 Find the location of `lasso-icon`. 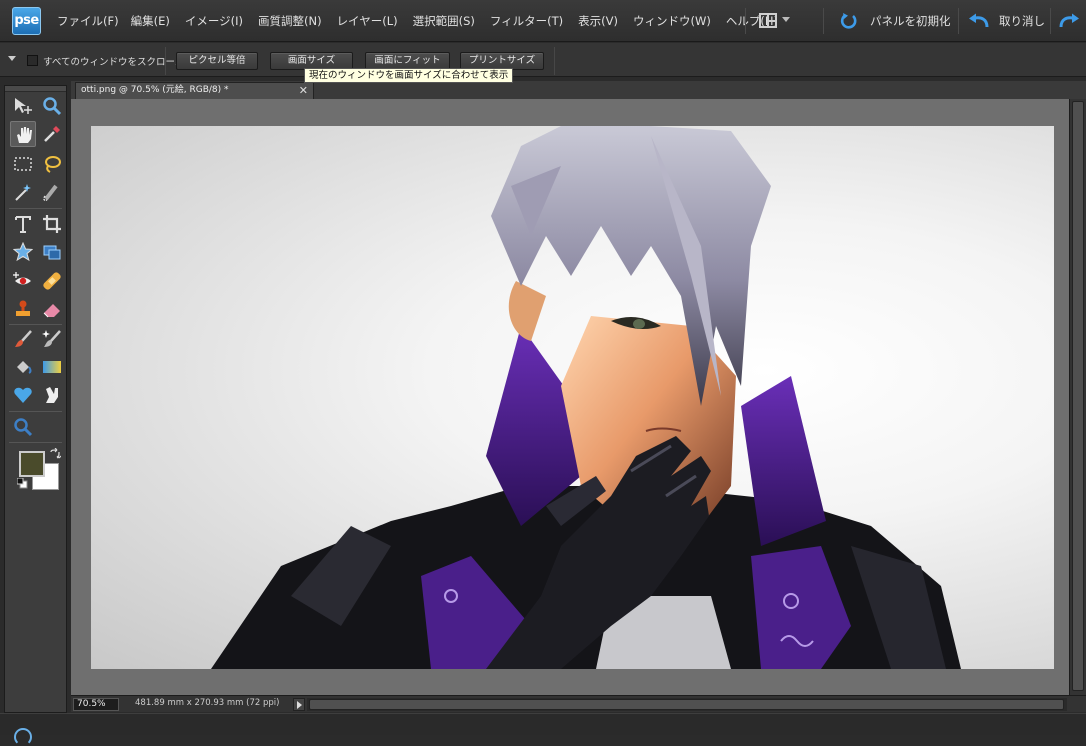

lasso-icon is located at coordinates (53, 164).